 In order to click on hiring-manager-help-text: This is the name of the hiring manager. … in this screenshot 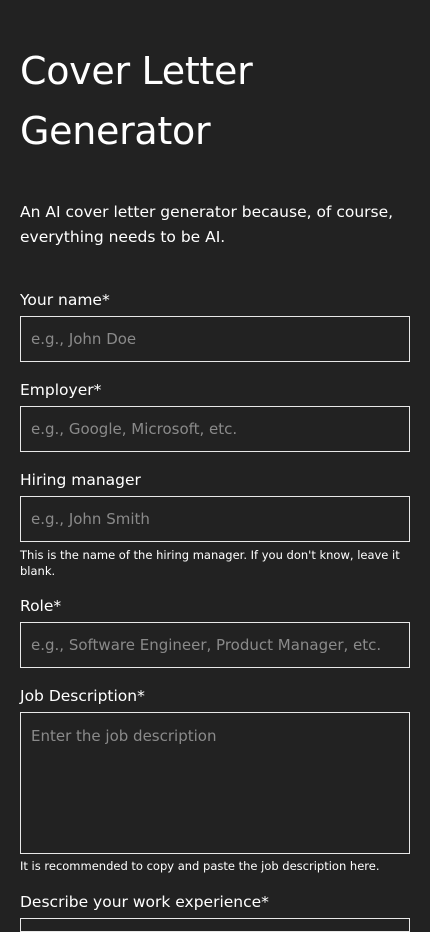, I will do `click(210, 563)`.